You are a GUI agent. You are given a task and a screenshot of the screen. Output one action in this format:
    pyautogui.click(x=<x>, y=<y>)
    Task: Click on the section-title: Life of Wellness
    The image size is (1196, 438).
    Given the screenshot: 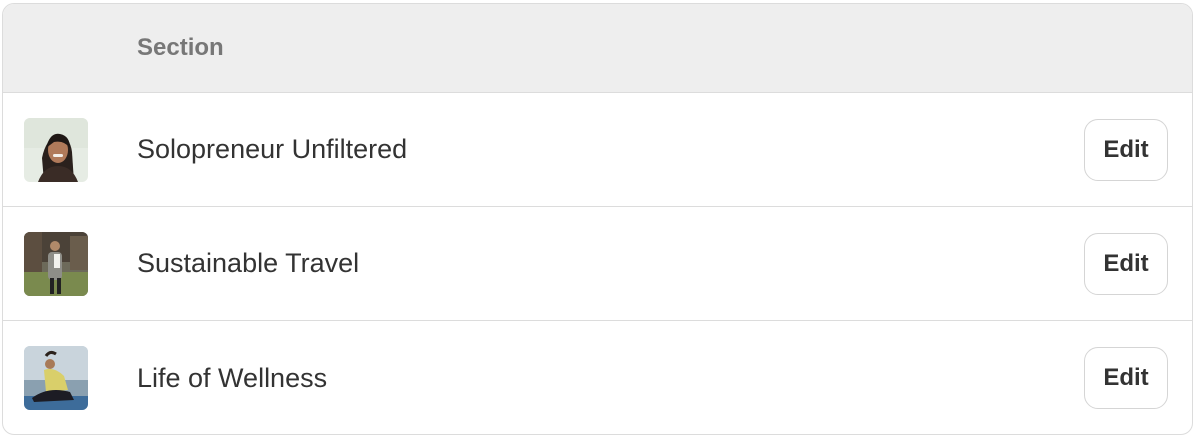 What is the action you would take?
    pyautogui.click(x=232, y=377)
    